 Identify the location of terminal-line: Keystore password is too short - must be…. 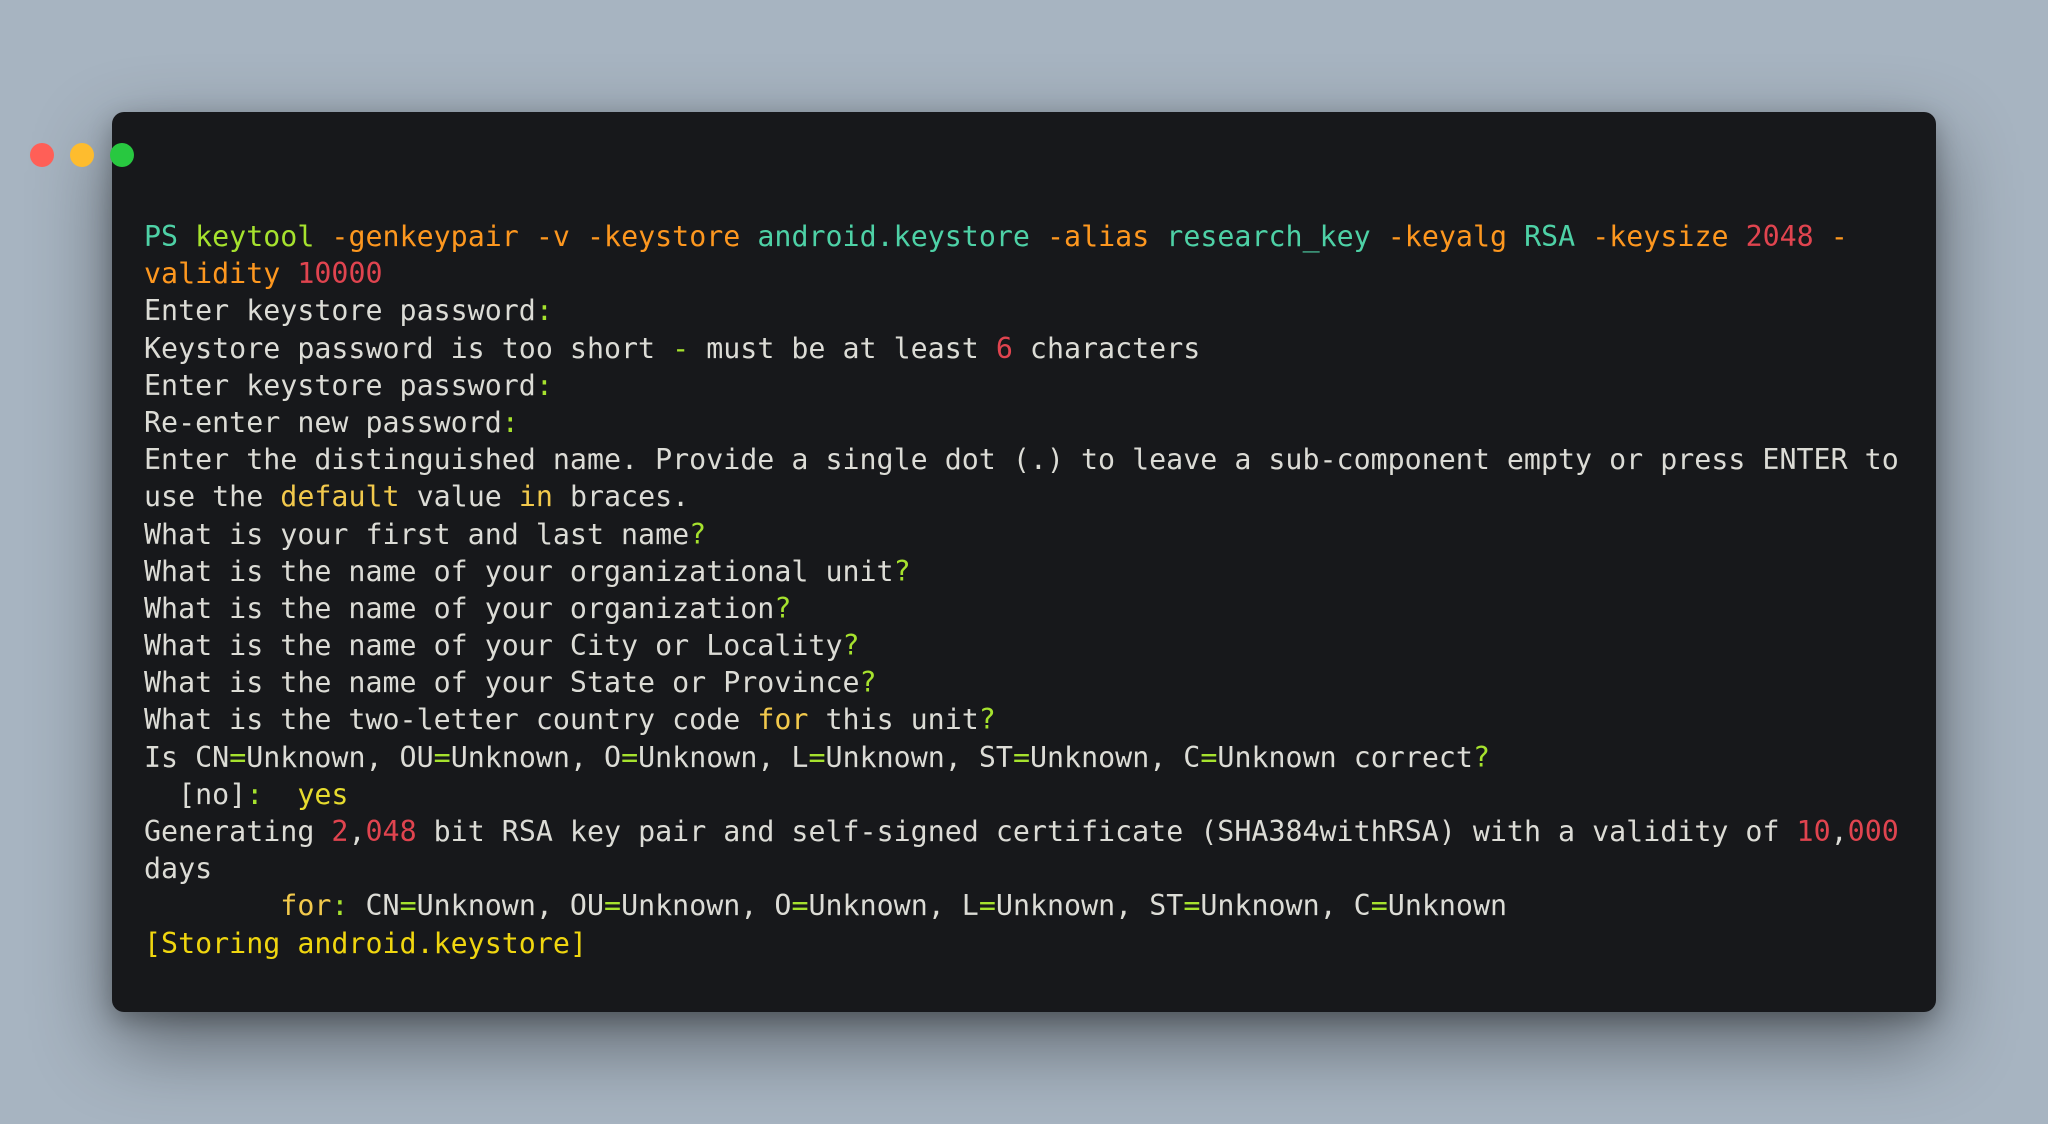
(1014, 348).